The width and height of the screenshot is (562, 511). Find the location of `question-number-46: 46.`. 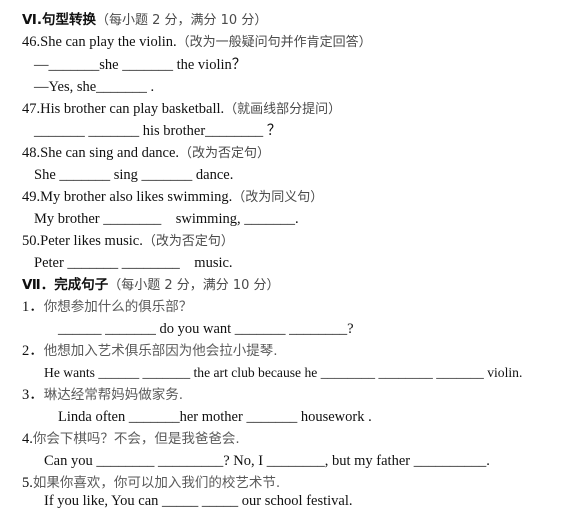

question-number-46: 46. is located at coordinates (31, 42).